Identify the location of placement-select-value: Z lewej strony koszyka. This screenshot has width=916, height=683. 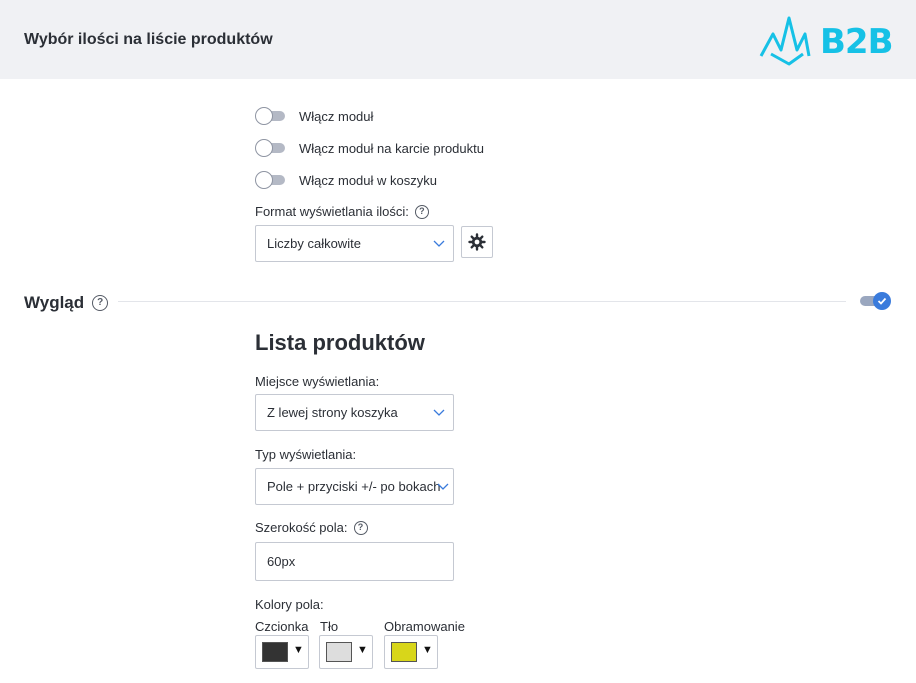
(332, 412).